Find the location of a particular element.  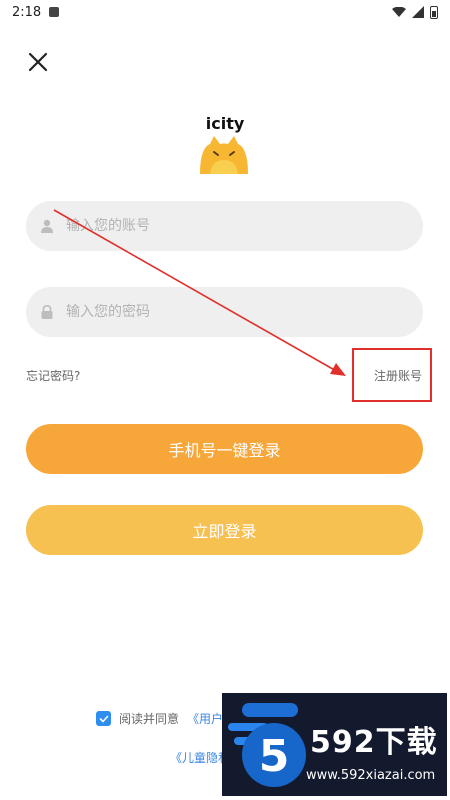

checkmark-icon is located at coordinates (103, 719).